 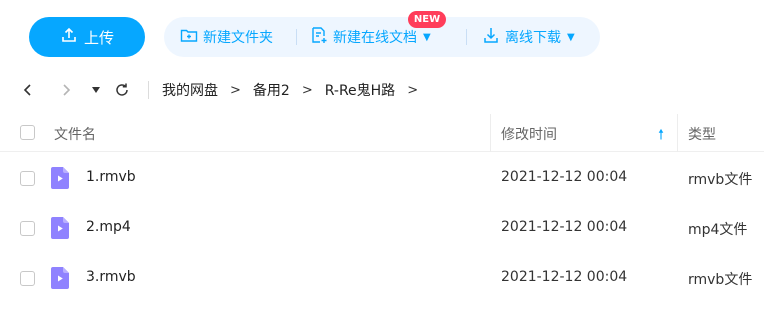 What do you see at coordinates (382, 133) in the screenshot?
I see `table-header: 文件名 修改时间 🠕 类型` at bounding box center [382, 133].